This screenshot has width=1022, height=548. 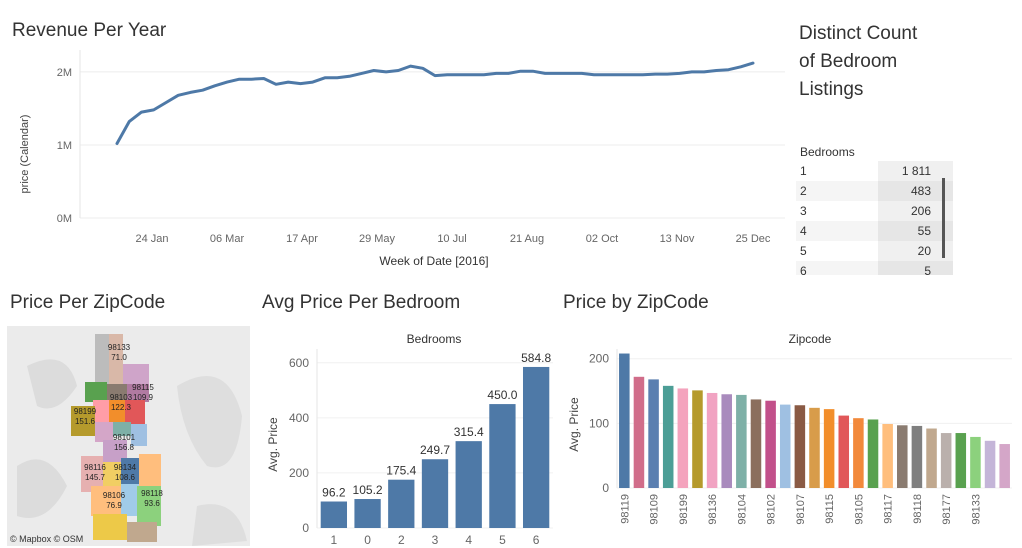 What do you see at coordinates (527, 239) in the screenshot?
I see `x-tick-label: 21 Aug` at bounding box center [527, 239].